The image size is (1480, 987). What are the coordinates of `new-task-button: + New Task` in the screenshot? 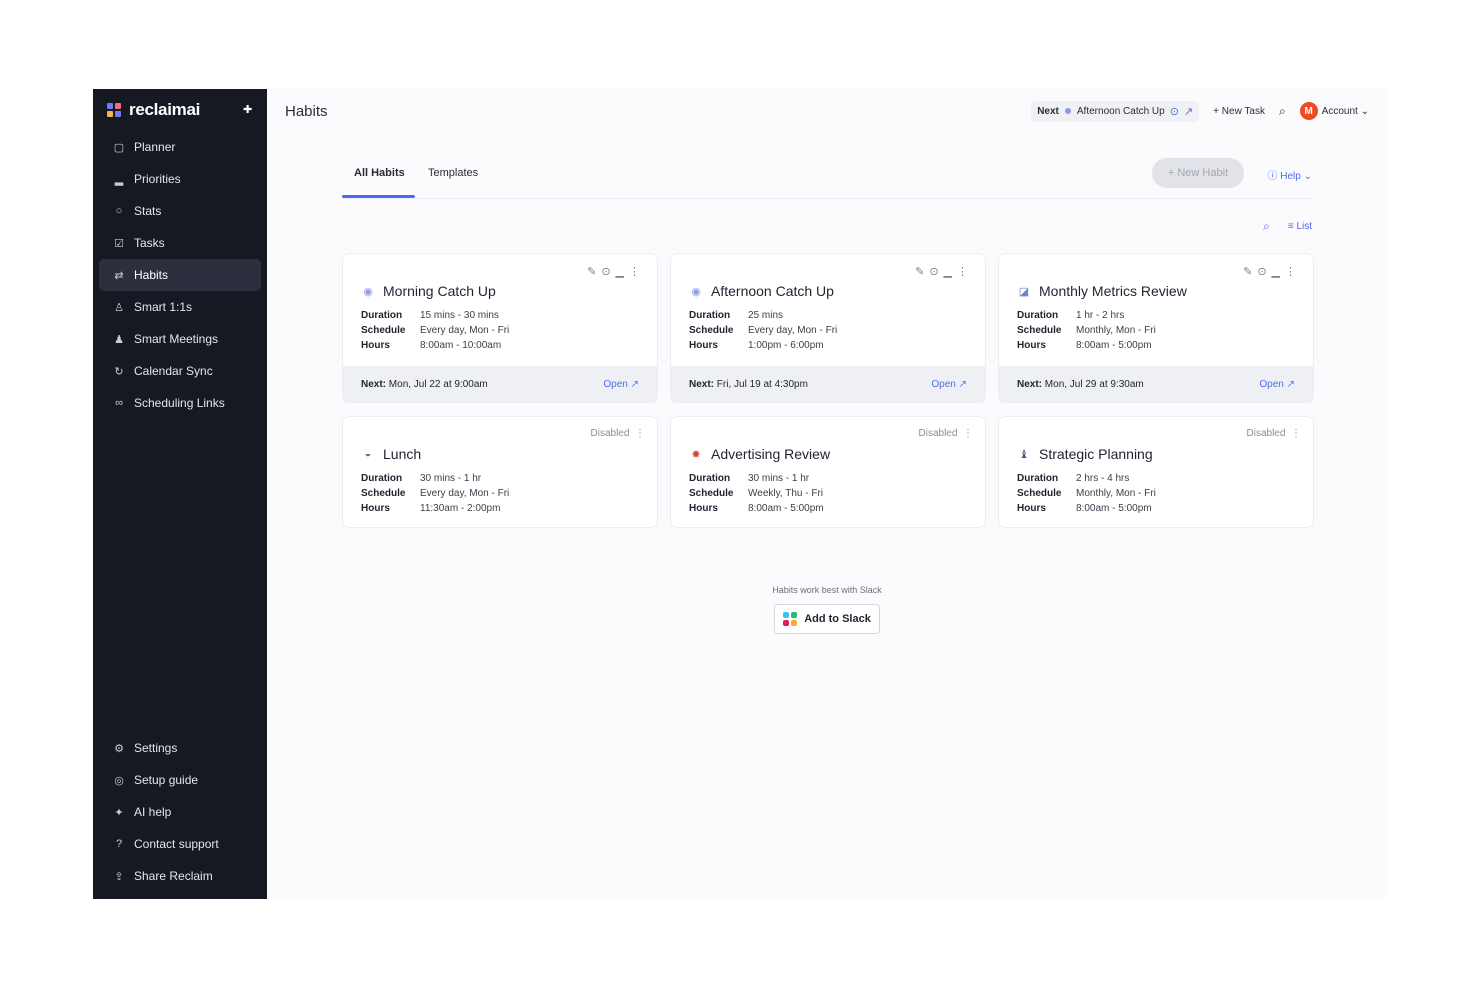 It's located at (1239, 111).